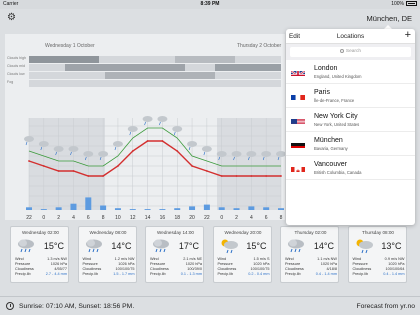  What do you see at coordinates (10, 82) in the screenshot?
I see `side-label-fog: Fog` at bounding box center [10, 82].